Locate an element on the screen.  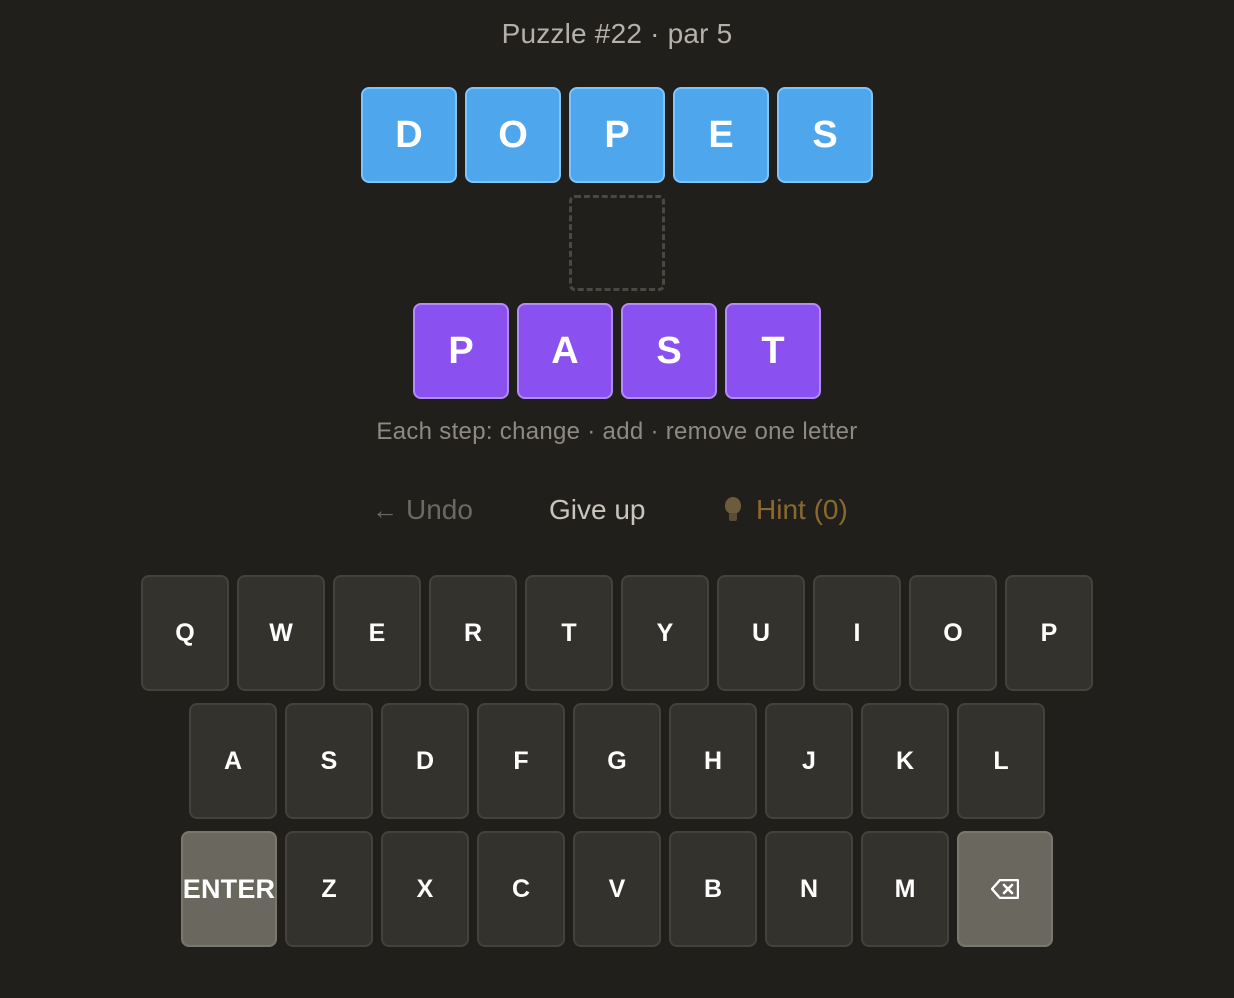
enter-key: ENTER is located at coordinates (229, 889).